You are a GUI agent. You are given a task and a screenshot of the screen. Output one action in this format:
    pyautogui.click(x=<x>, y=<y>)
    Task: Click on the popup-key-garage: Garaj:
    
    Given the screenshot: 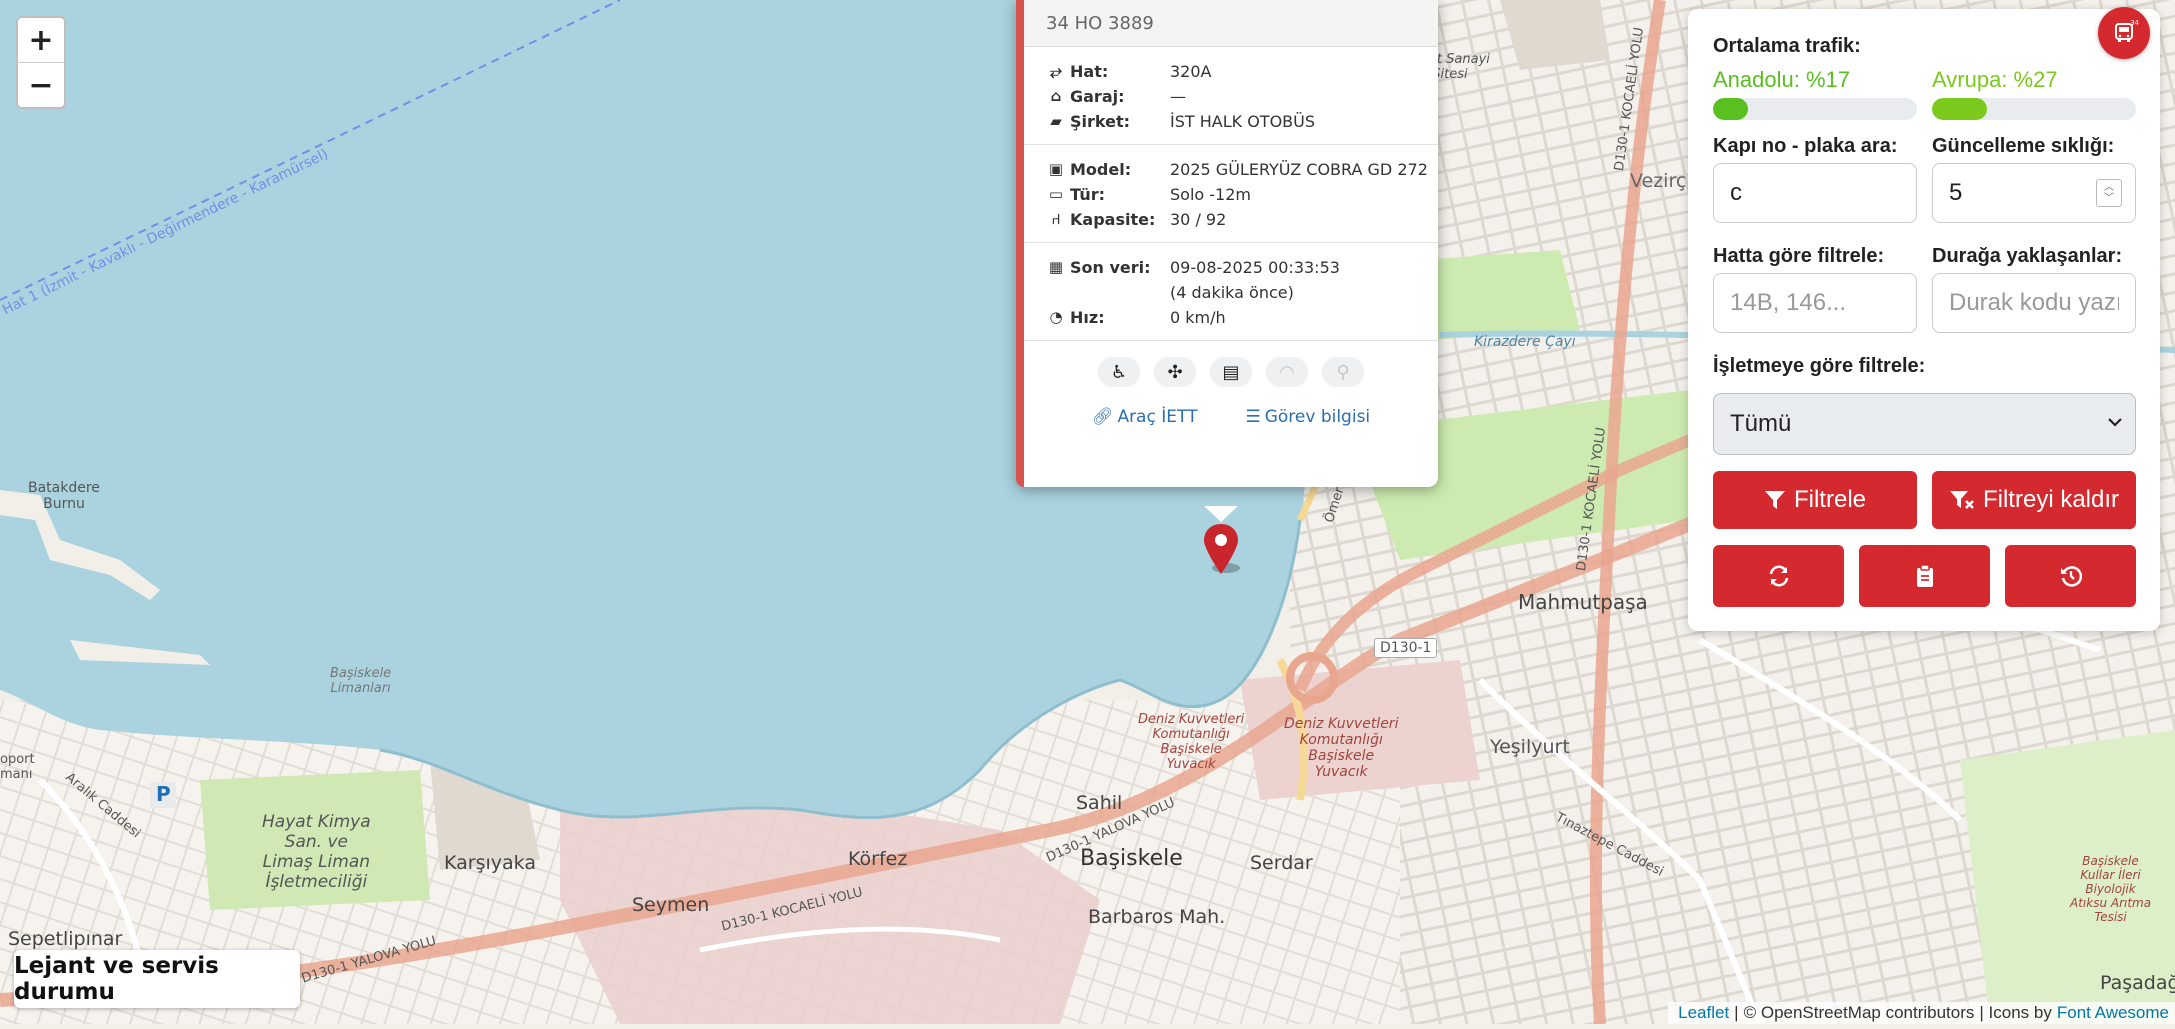 What is the action you would take?
    pyautogui.click(x=1097, y=96)
    